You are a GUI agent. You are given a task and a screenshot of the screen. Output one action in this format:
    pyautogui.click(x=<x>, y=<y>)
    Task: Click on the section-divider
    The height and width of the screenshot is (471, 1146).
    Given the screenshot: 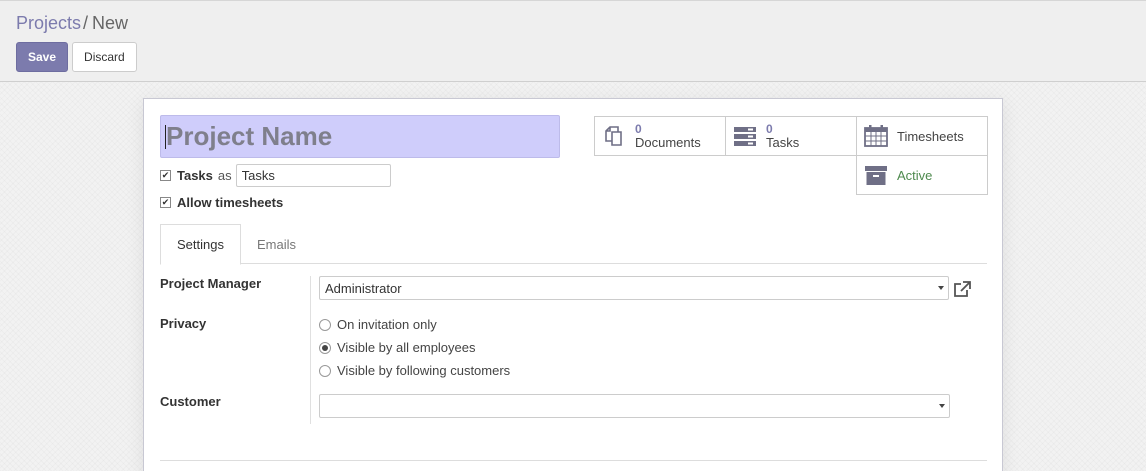 What is the action you would take?
    pyautogui.click(x=573, y=460)
    